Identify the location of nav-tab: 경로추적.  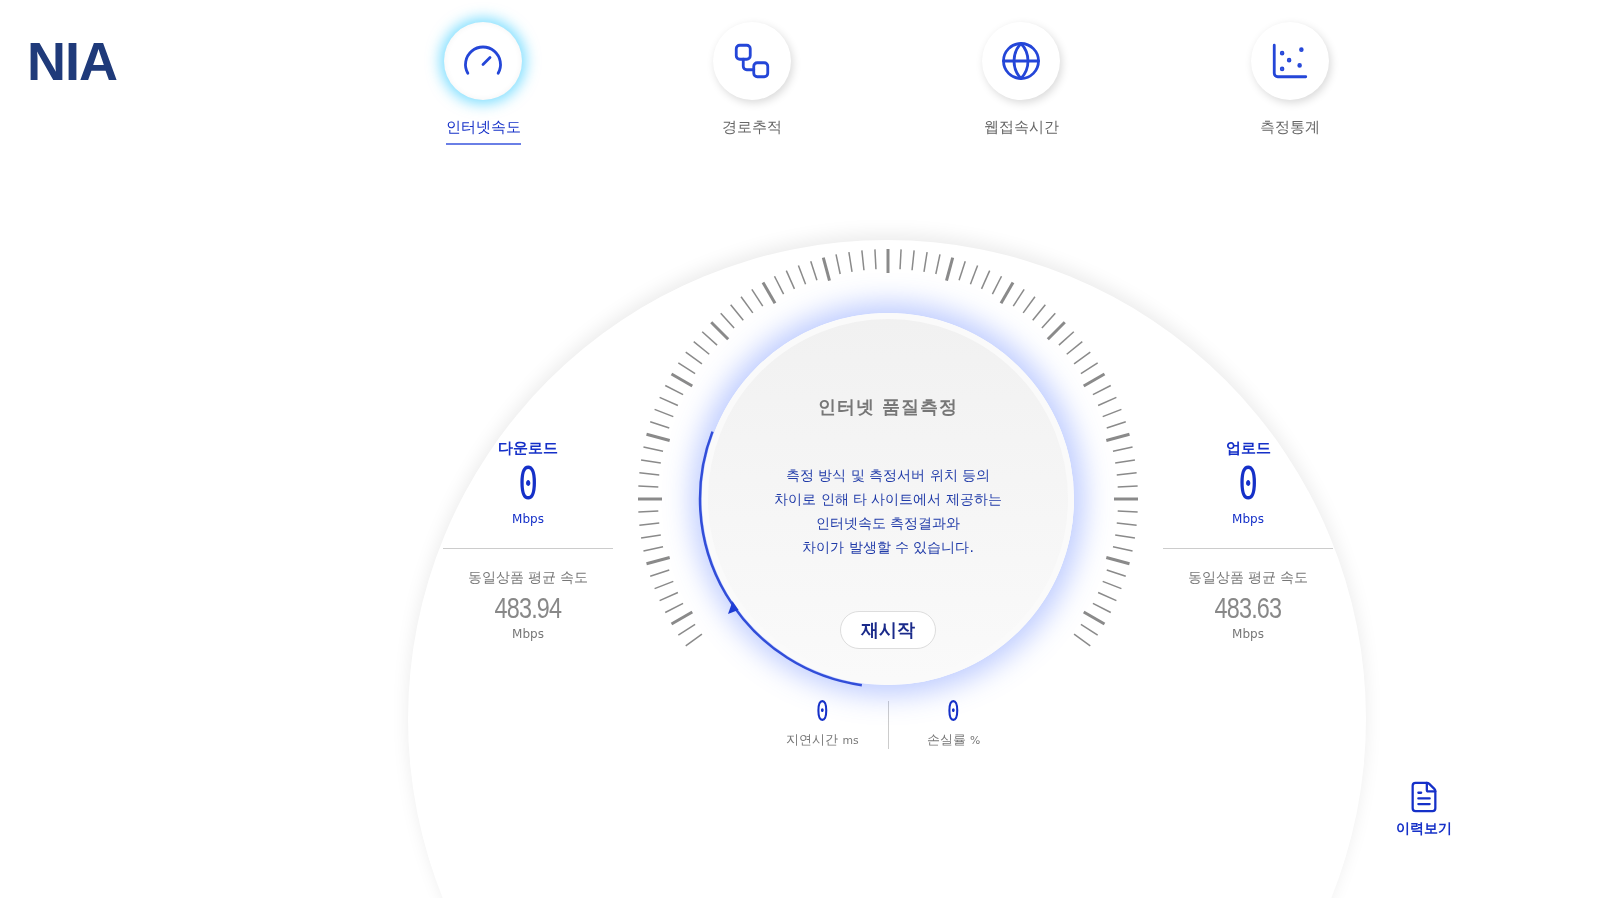
(752, 83).